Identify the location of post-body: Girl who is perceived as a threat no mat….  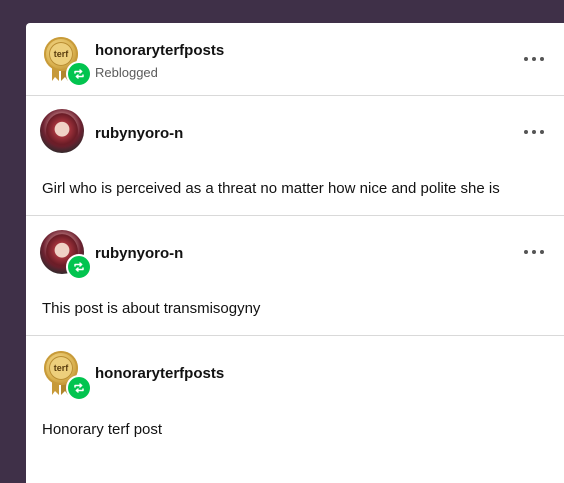
(271, 188).